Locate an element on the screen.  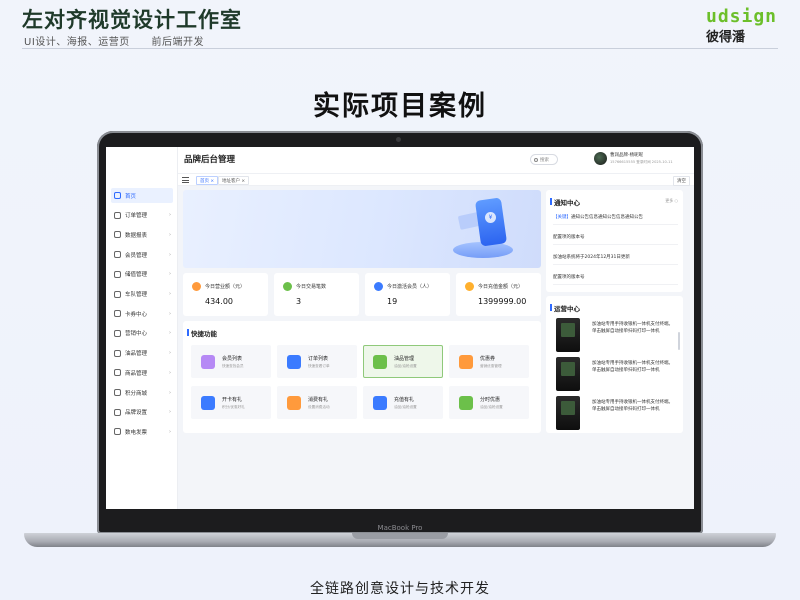
sidebar-item-label: 商品管理 is located at coordinates (136, 373).